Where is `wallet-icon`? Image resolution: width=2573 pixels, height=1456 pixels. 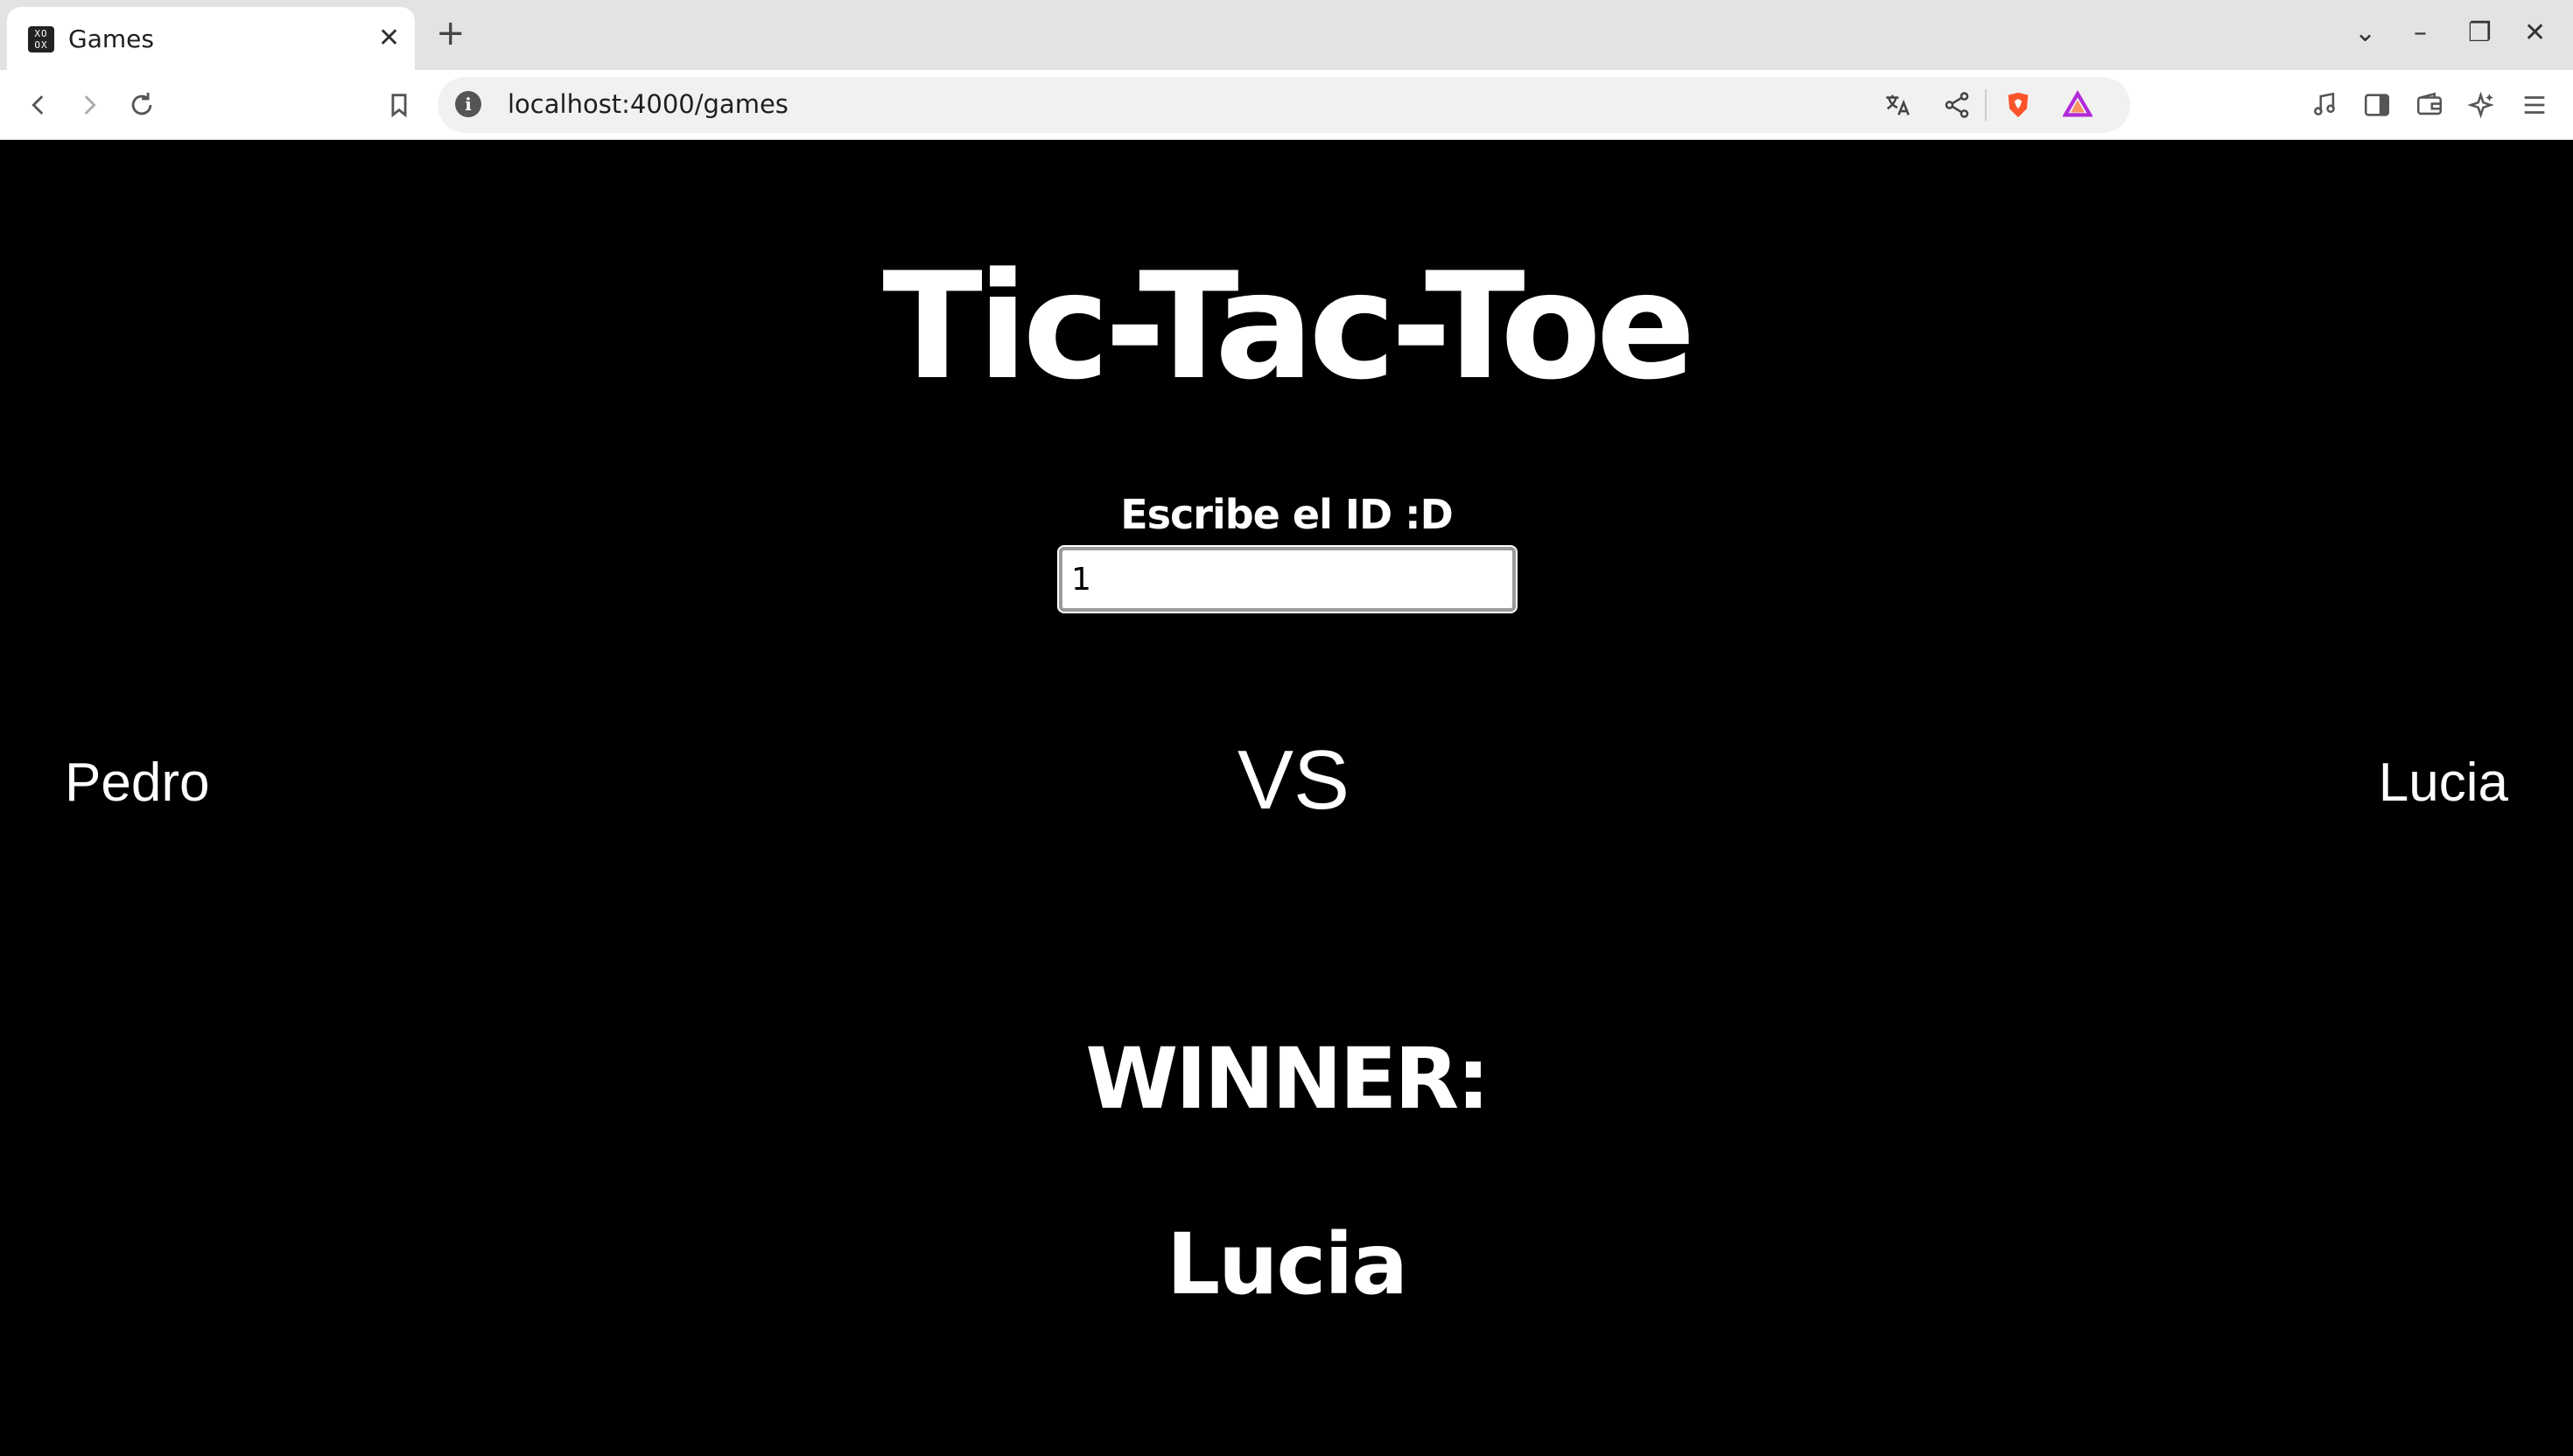 wallet-icon is located at coordinates (2429, 105).